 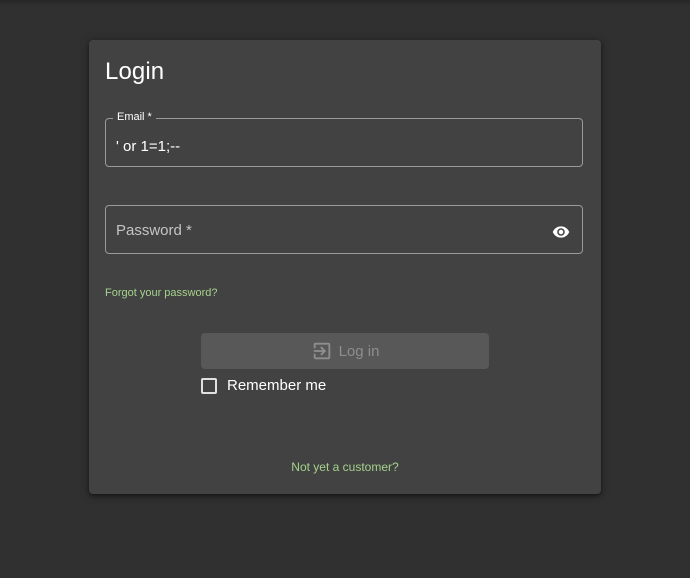 What do you see at coordinates (134, 117) in the screenshot?
I see `email-label: Email *` at bounding box center [134, 117].